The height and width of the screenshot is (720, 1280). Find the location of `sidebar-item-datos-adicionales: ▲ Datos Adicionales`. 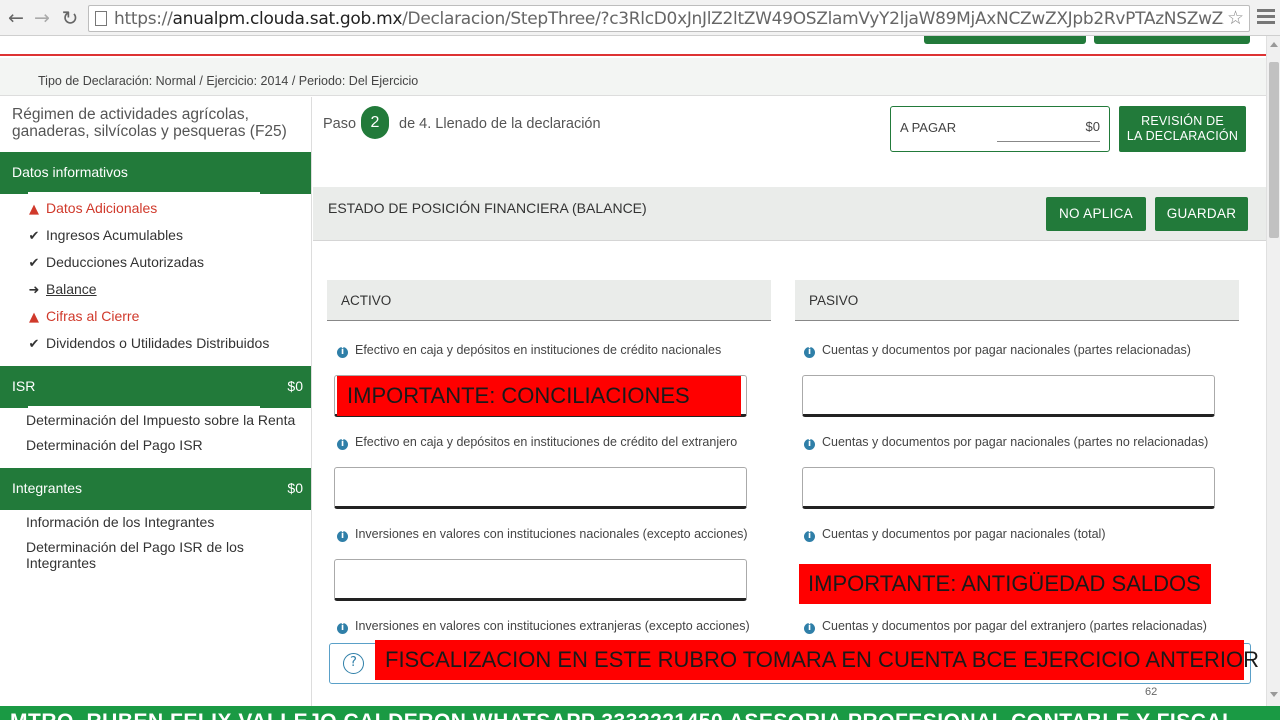

sidebar-item-datos-adicionales: ▲ Datos Adicionales is located at coordinates (91, 208).